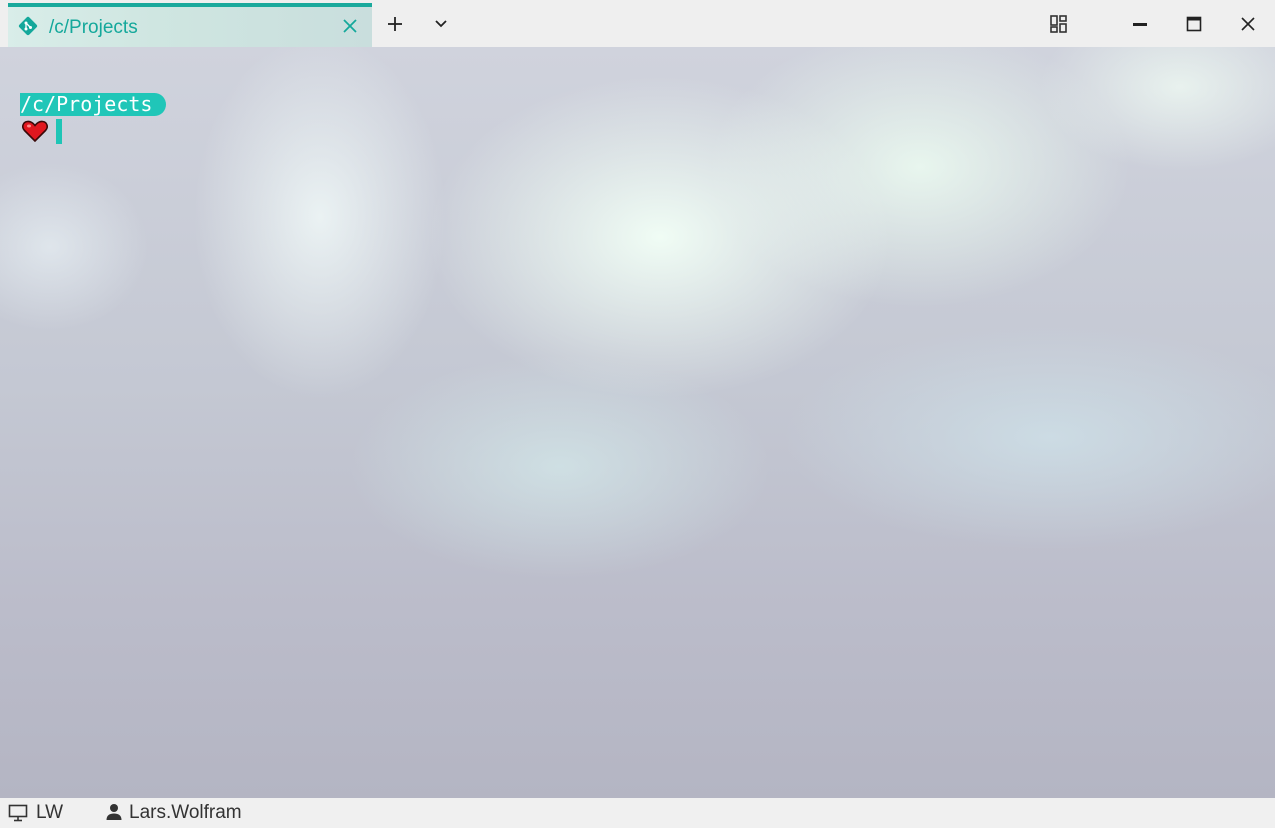 This screenshot has height=828, width=1275. I want to click on tab-close-icon, so click(350, 26).